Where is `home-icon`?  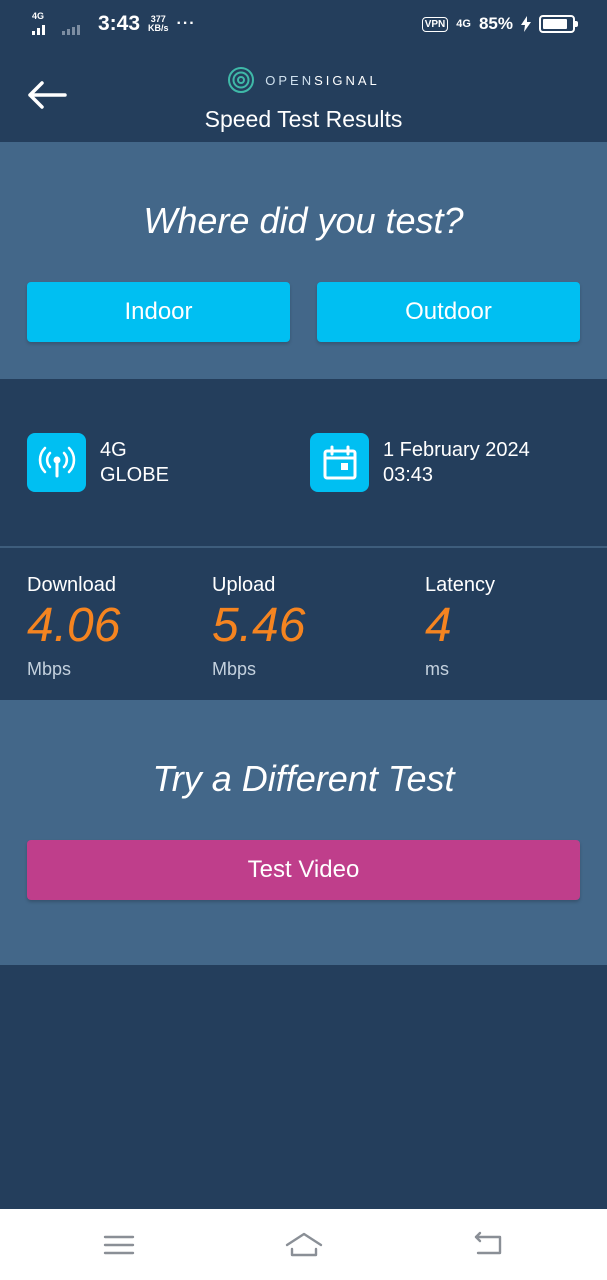 home-icon is located at coordinates (304, 1245).